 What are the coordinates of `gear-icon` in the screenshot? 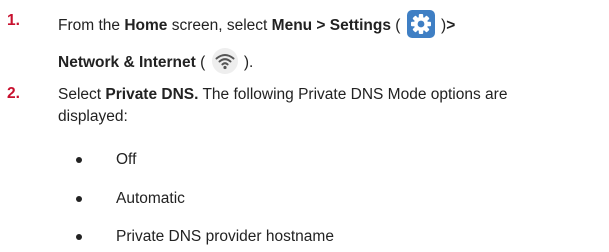 It's located at (420, 24).